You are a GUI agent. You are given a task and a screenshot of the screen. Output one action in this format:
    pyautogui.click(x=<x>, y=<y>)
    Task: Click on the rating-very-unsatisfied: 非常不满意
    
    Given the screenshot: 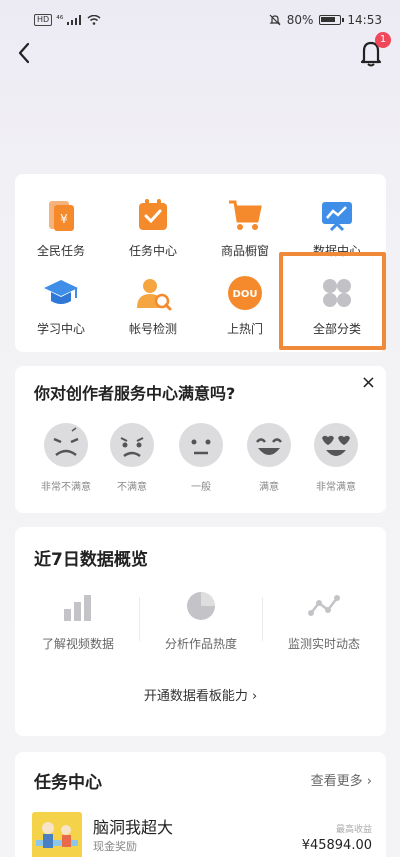 What is the action you would take?
    pyautogui.click(x=66, y=457)
    